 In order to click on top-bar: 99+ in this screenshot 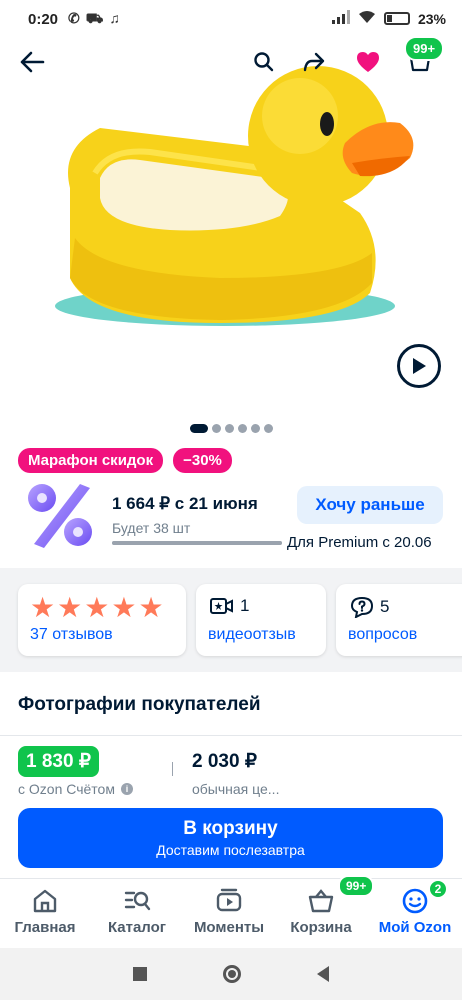, I will do `click(231, 60)`.